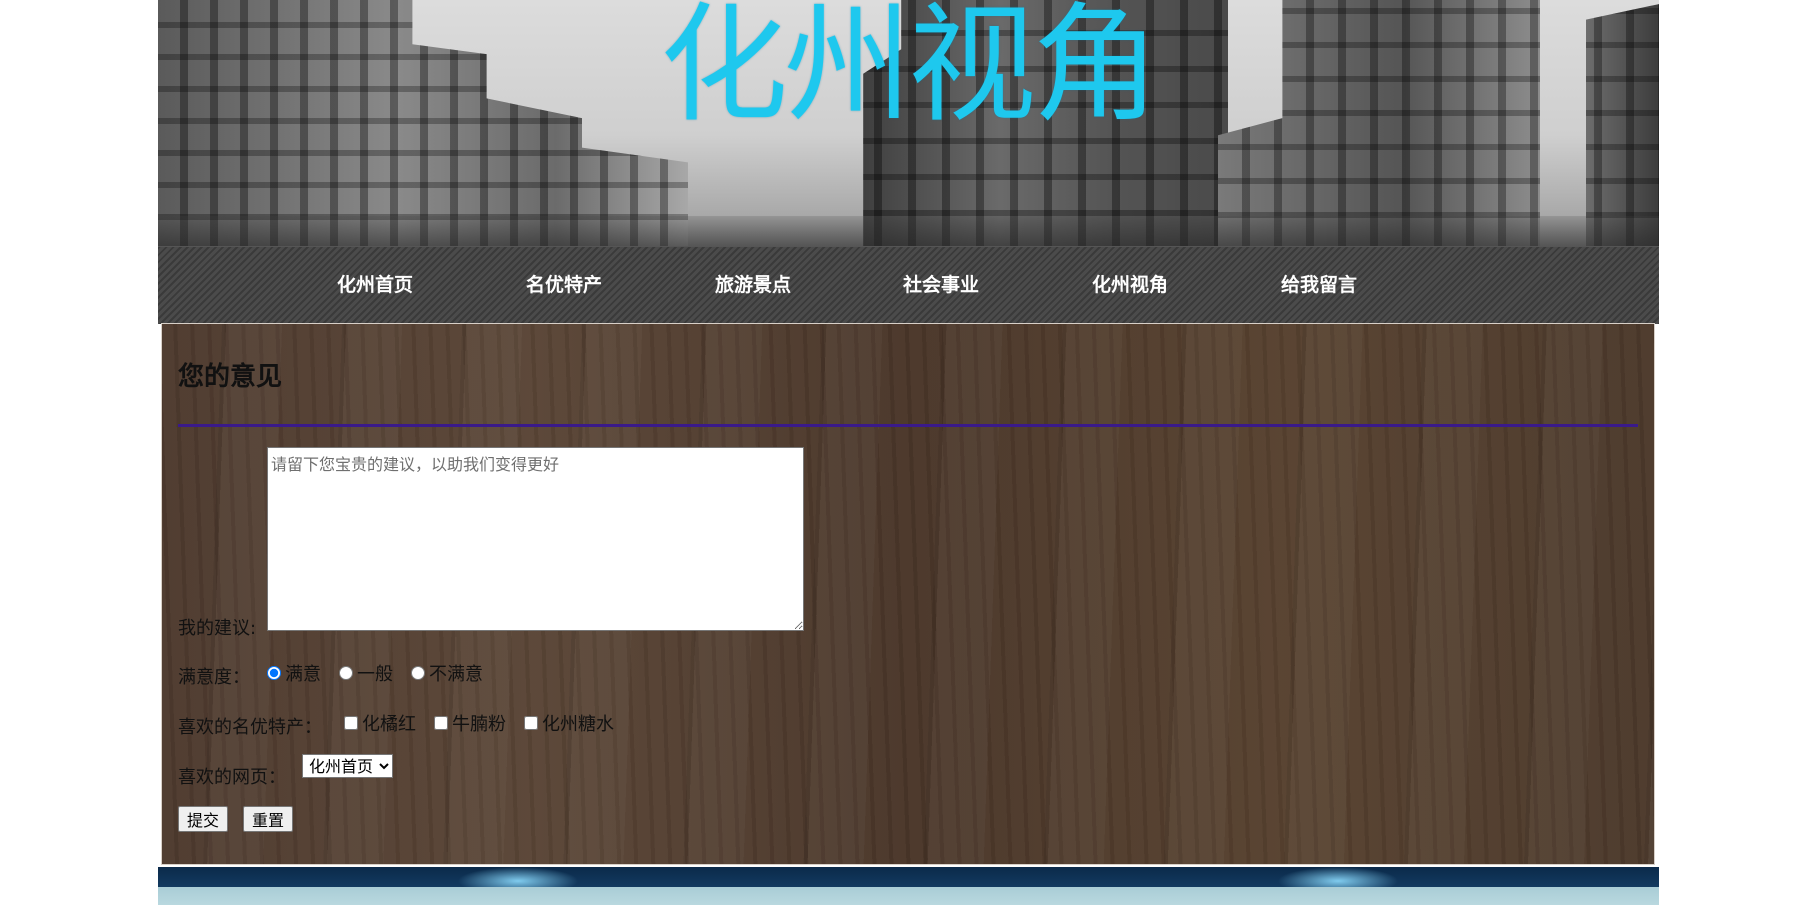 This screenshot has height=905, width=1803. I want to click on product-option-beef-noodle: 牛腩粉, so click(470, 723).